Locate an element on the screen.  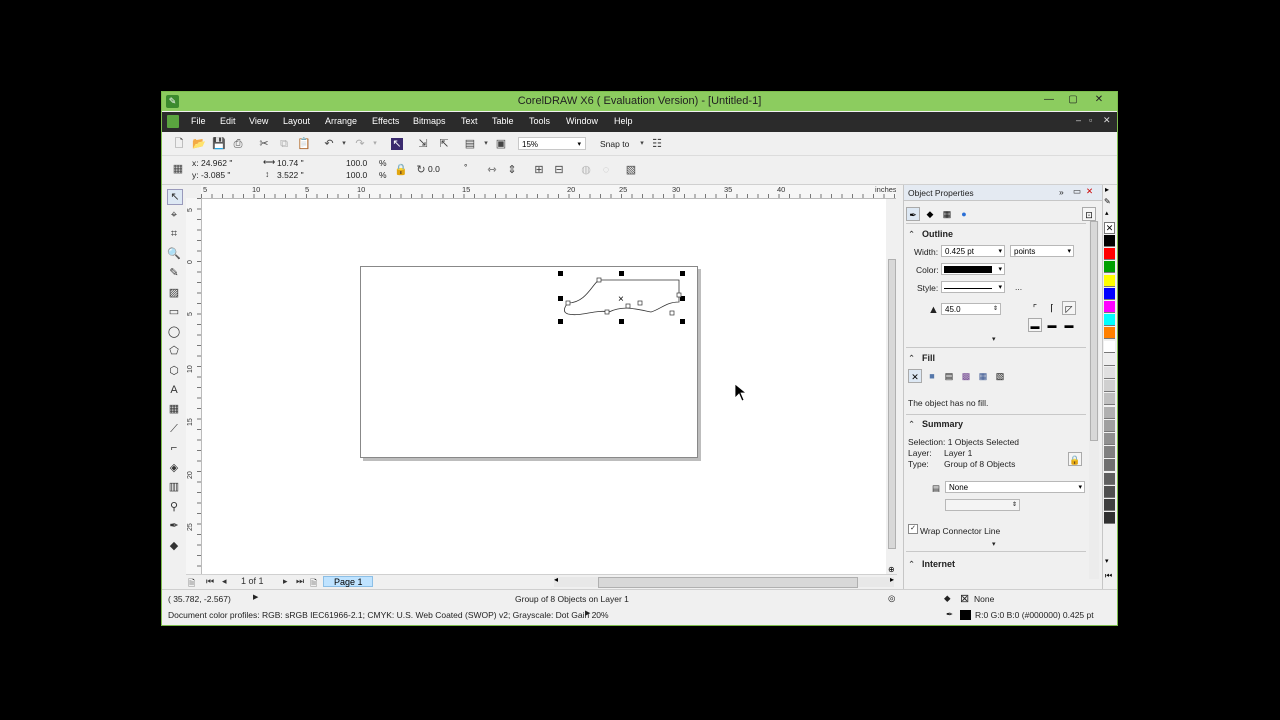
import-icon: ⇲ is located at coordinates (423, 144).